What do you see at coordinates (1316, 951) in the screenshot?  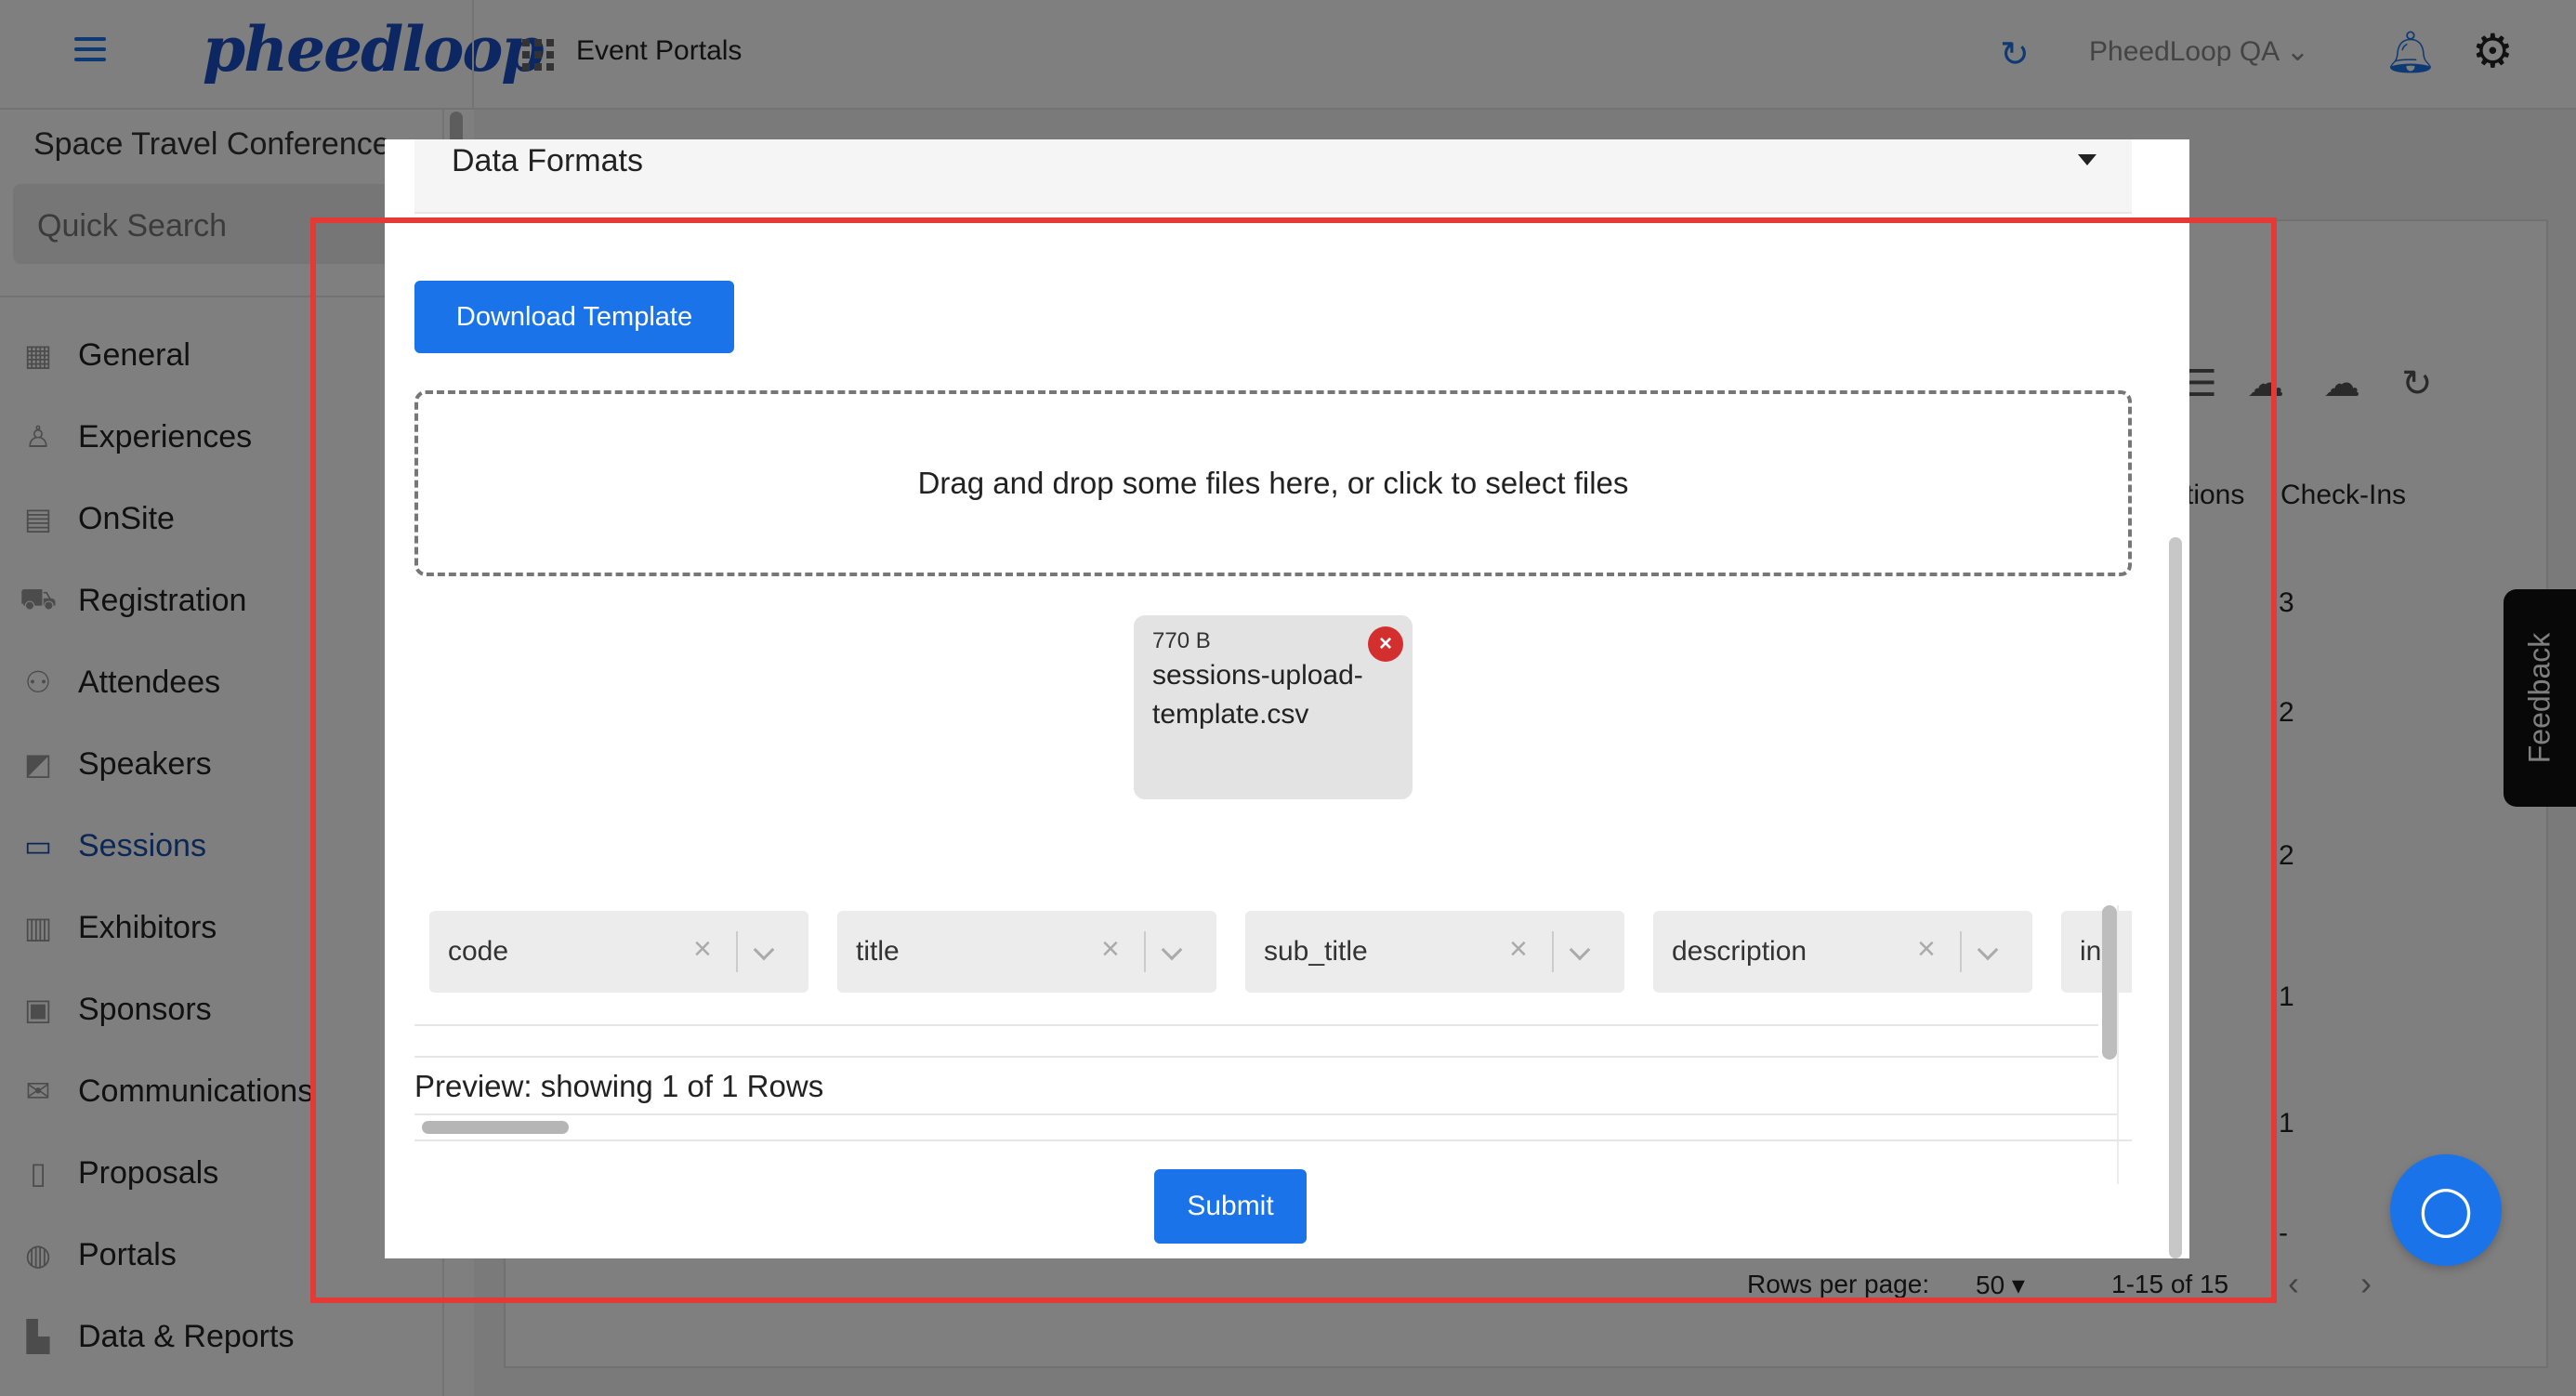 I see `column-mapping-value: sub_title` at bounding box center [1316, 951].